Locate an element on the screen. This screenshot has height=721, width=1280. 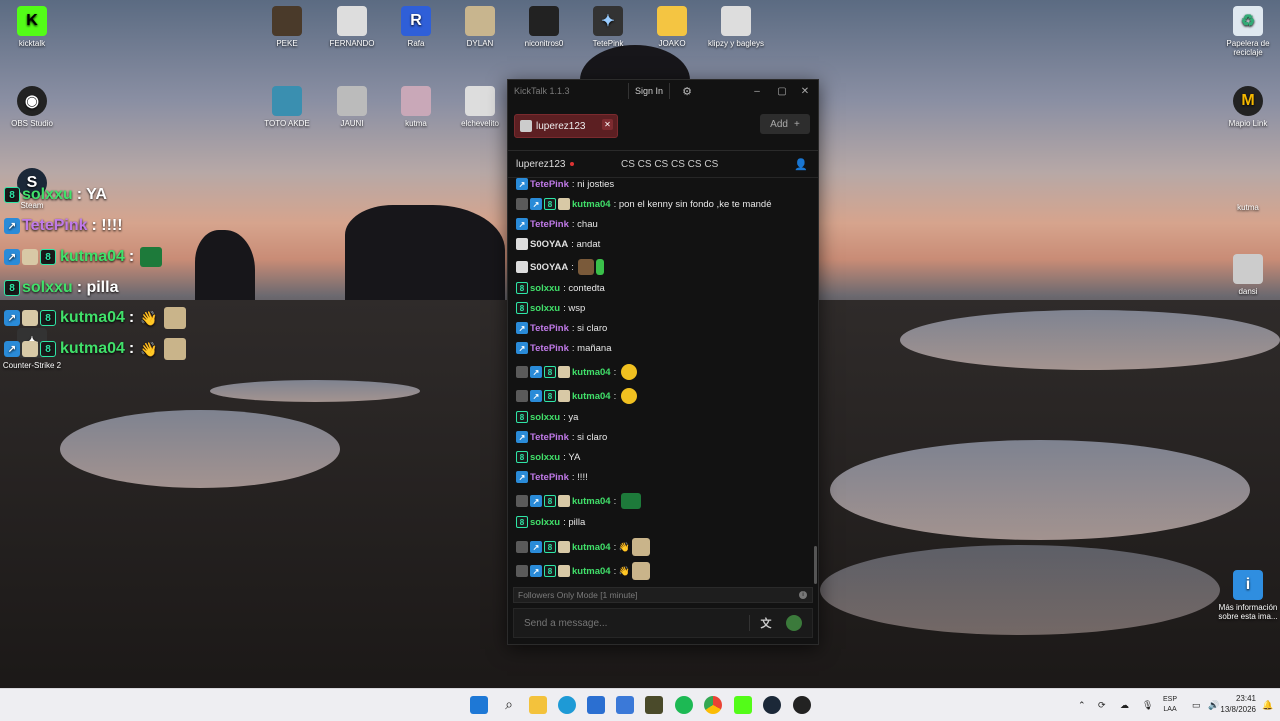
sync-icon: ⟳ is located at coordinates (1102, 705).